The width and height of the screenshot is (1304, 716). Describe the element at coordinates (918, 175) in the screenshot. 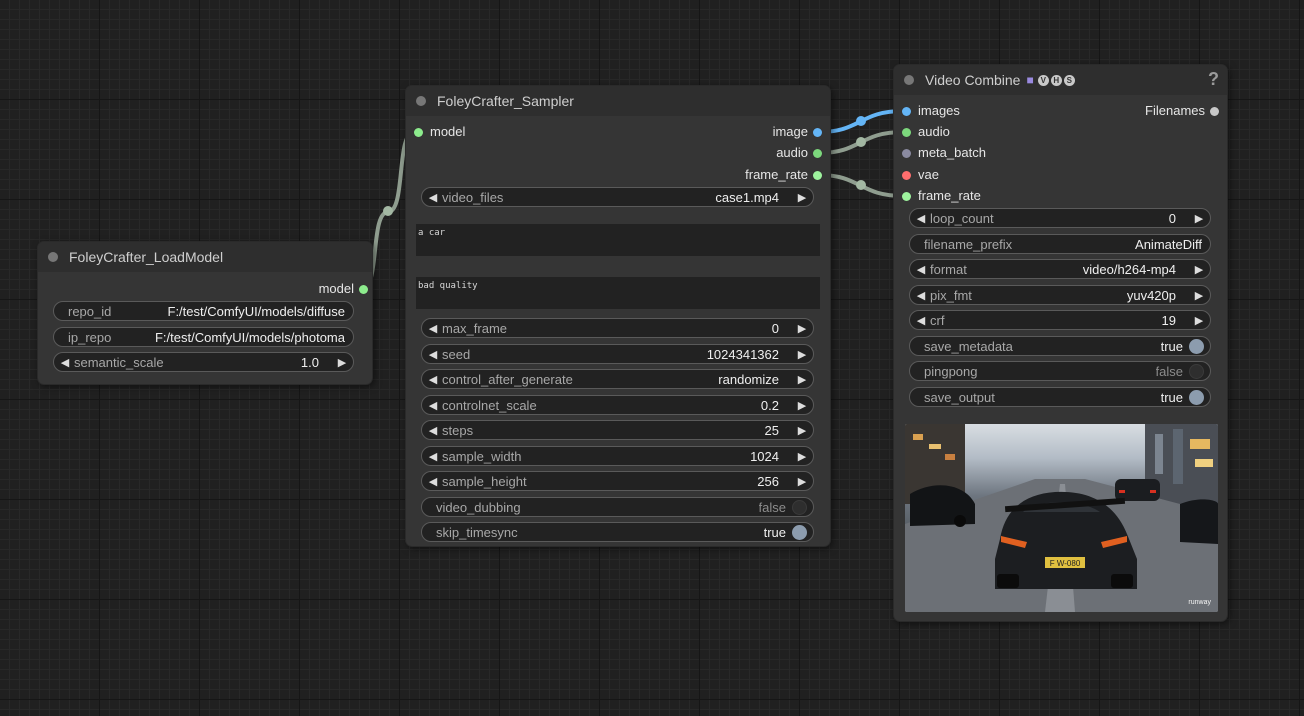

I see `input-vae: vae` at that location.